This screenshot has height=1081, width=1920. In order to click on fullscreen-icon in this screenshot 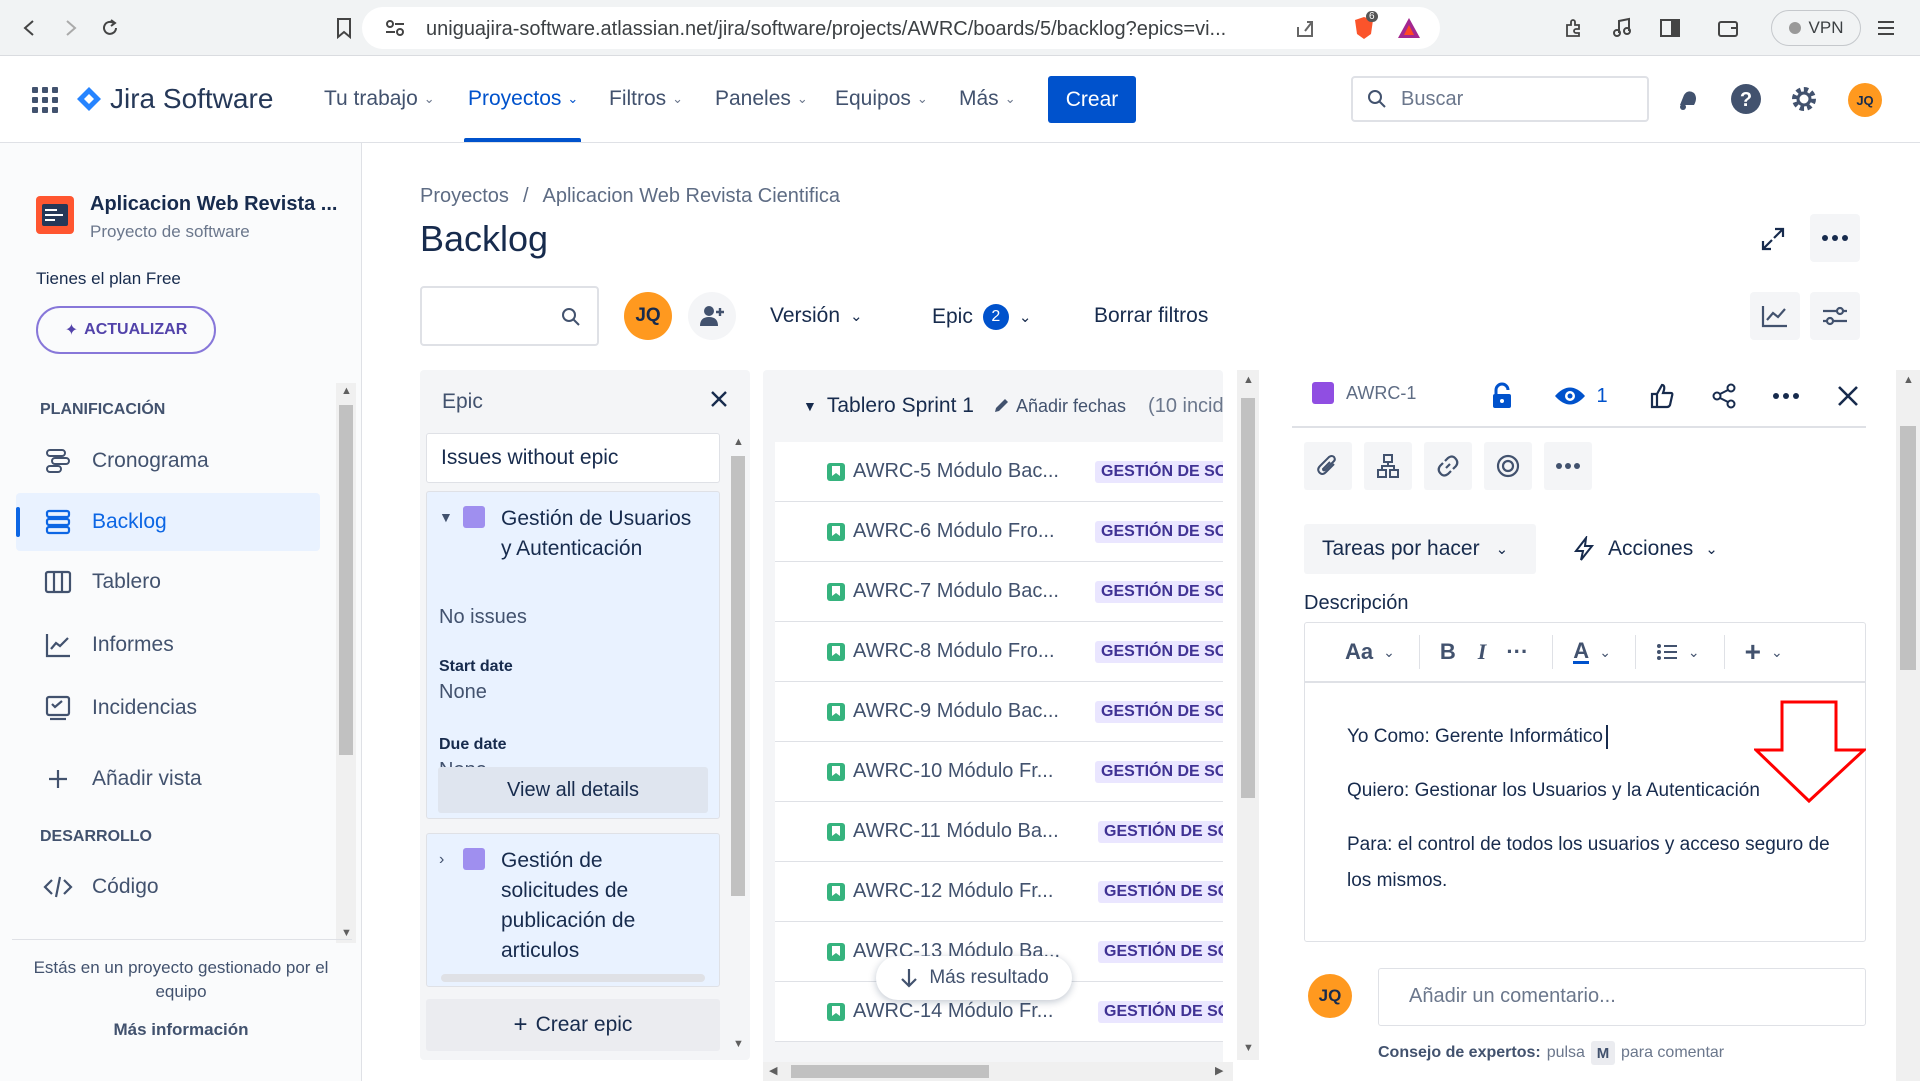, I will do `click(1773, 239)`.